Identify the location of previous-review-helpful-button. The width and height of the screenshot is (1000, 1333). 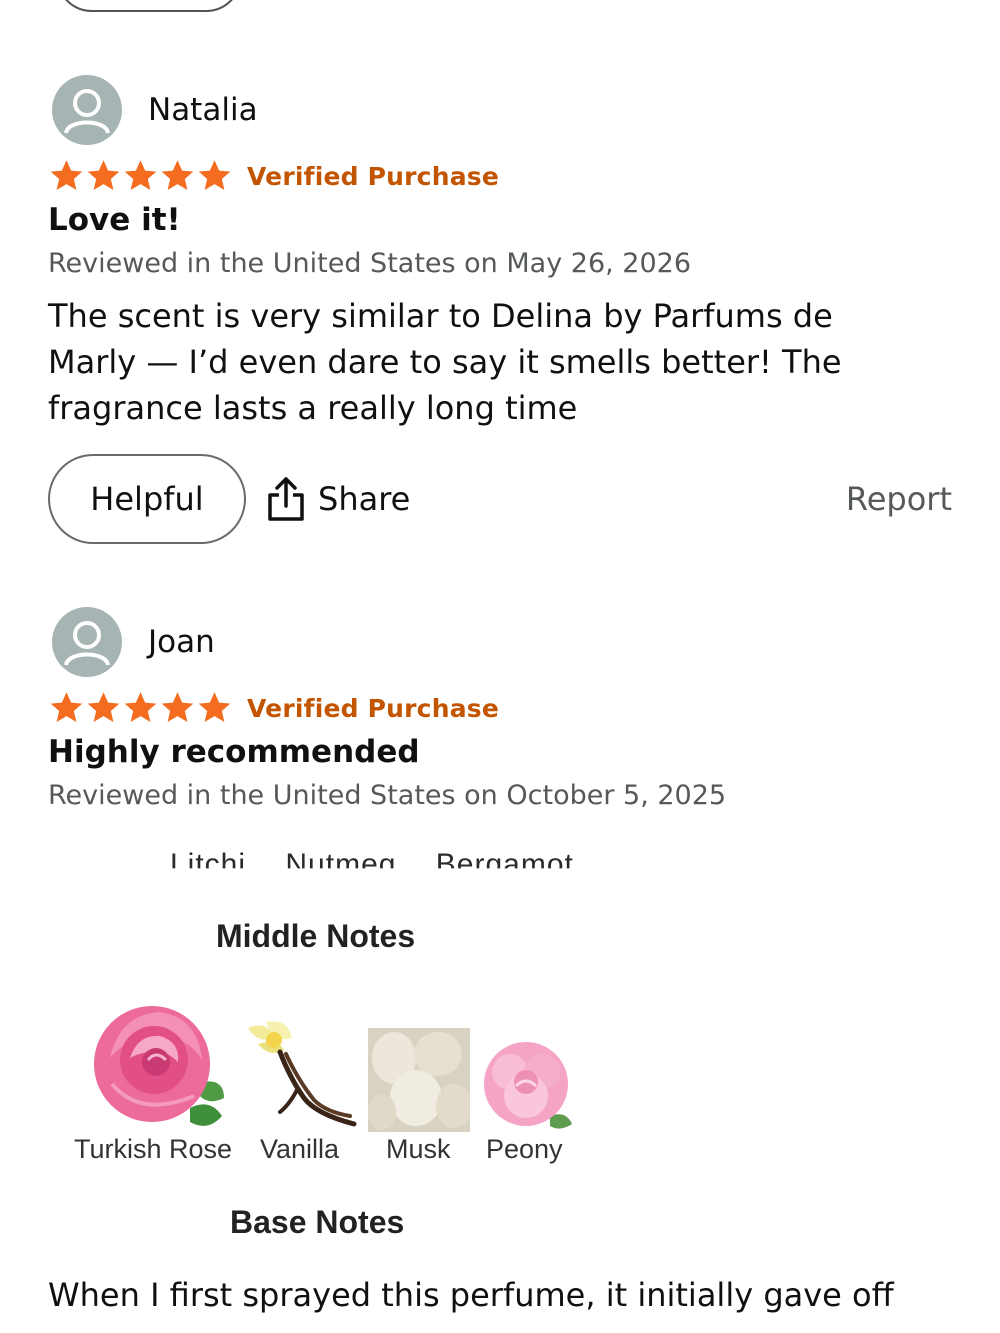
(149, 6).